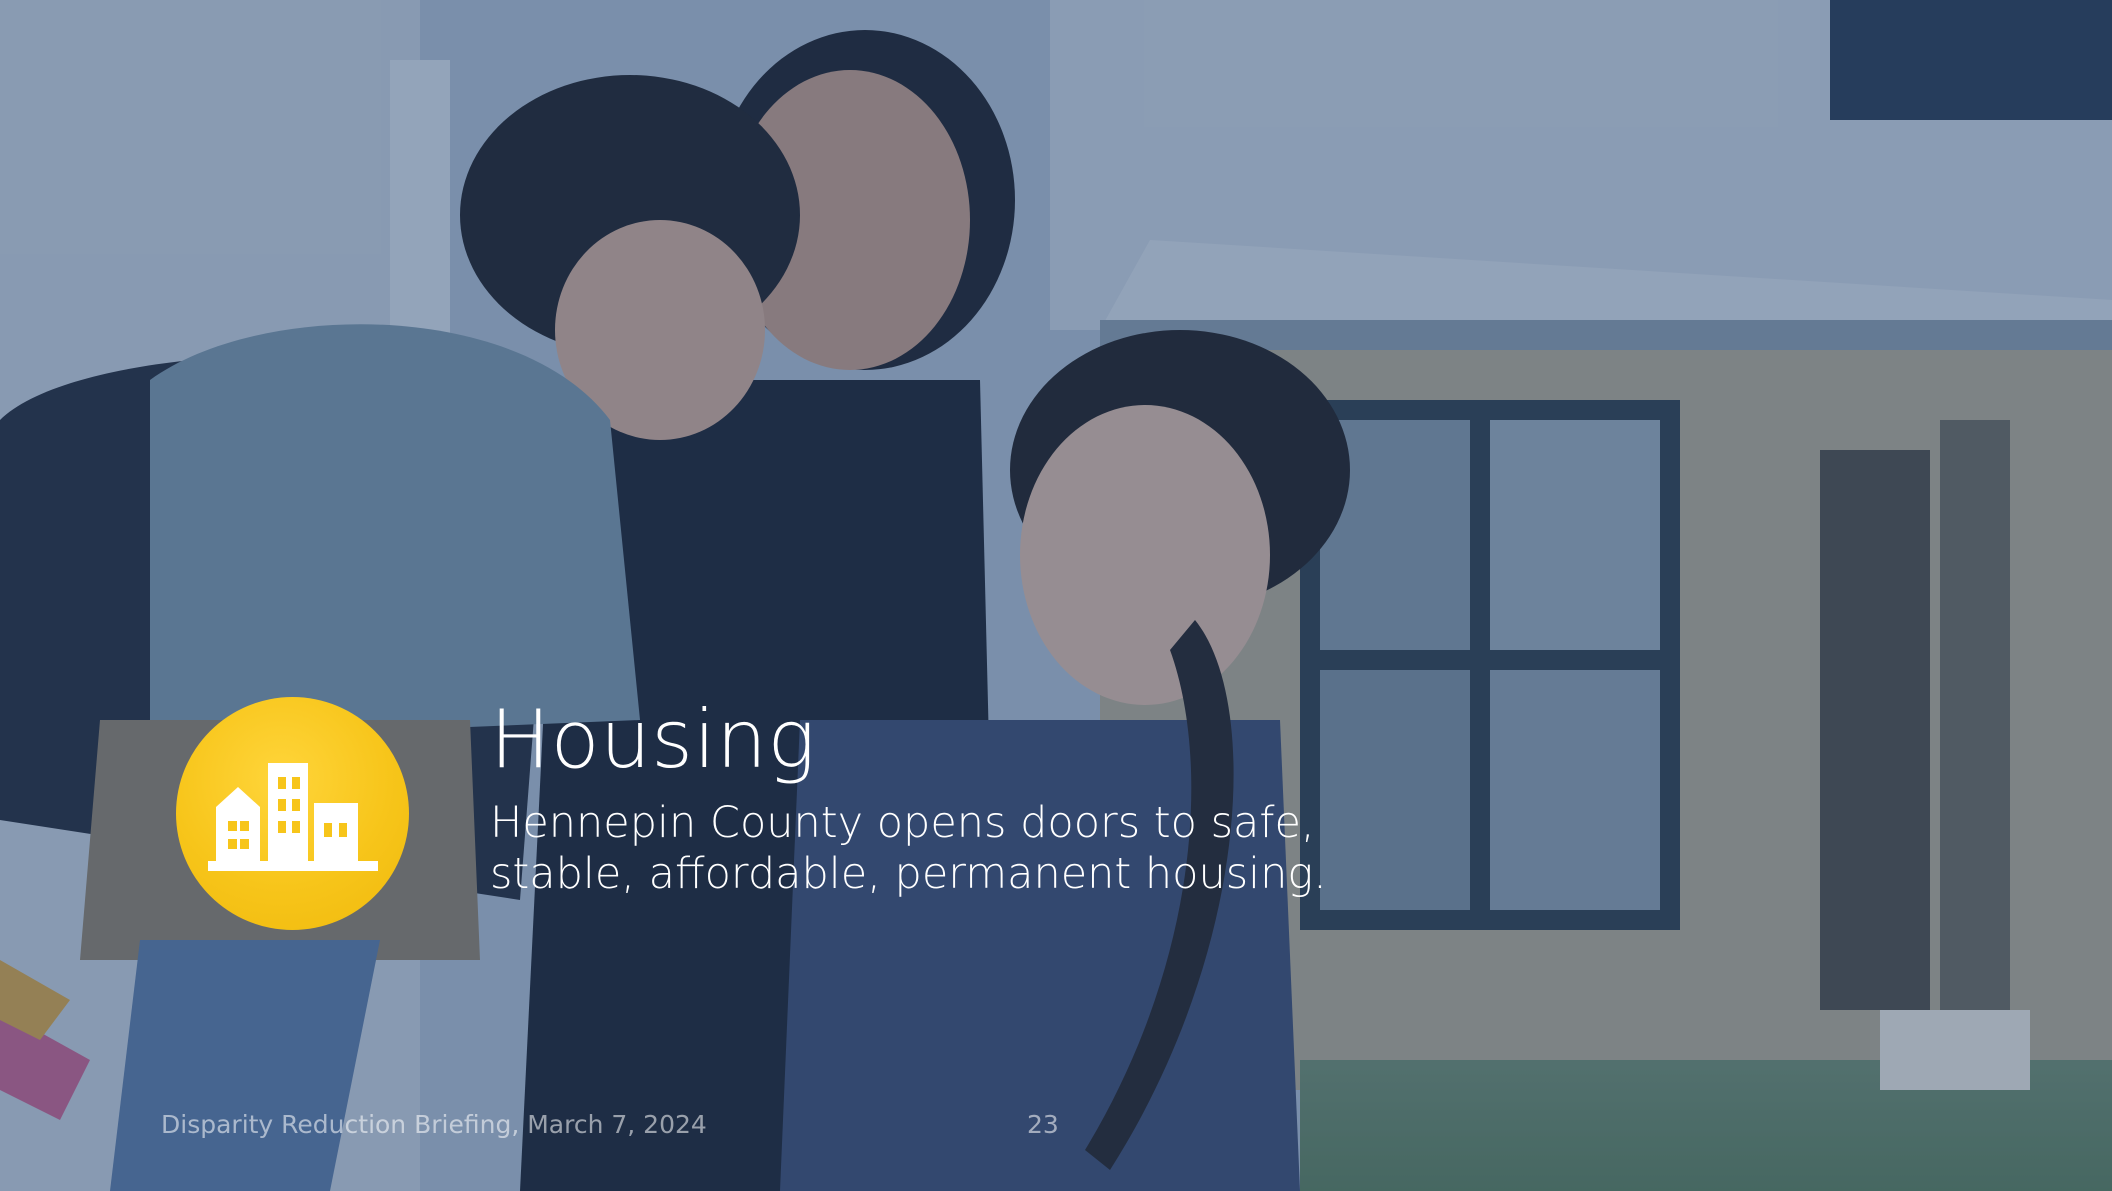  I want to click on slide-title: Housing, so click(653, 739).